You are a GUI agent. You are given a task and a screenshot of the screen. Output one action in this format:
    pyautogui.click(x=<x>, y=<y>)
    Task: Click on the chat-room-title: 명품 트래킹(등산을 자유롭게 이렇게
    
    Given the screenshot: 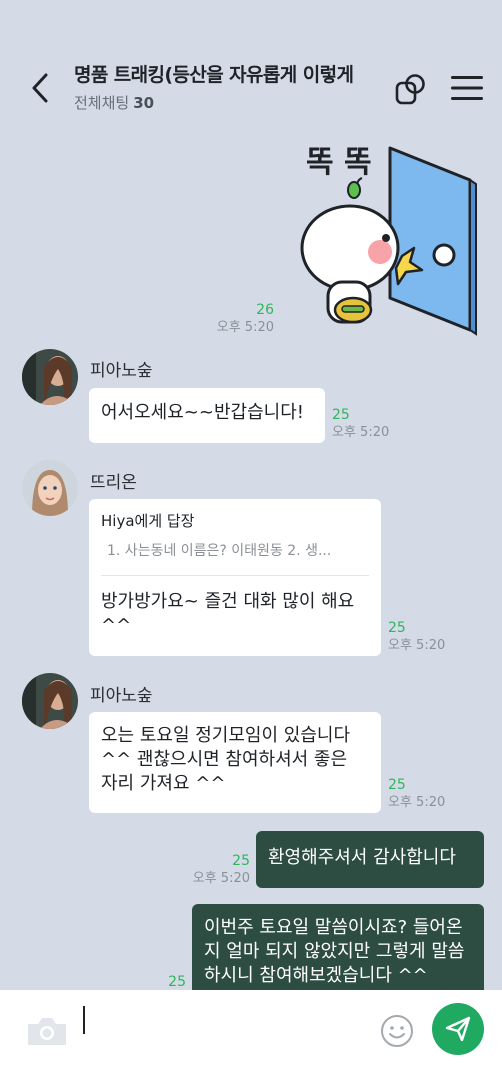 What is the action you would take?
    pyautogui.click(x=219, y=73)
    